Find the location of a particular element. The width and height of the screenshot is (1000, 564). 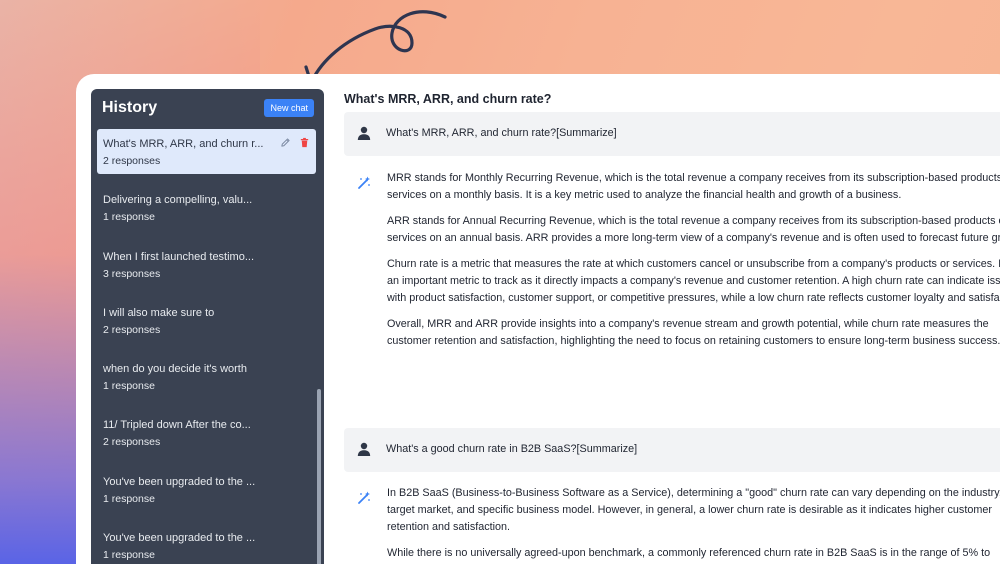

history-item-actions is located at coordinates (295, 142).